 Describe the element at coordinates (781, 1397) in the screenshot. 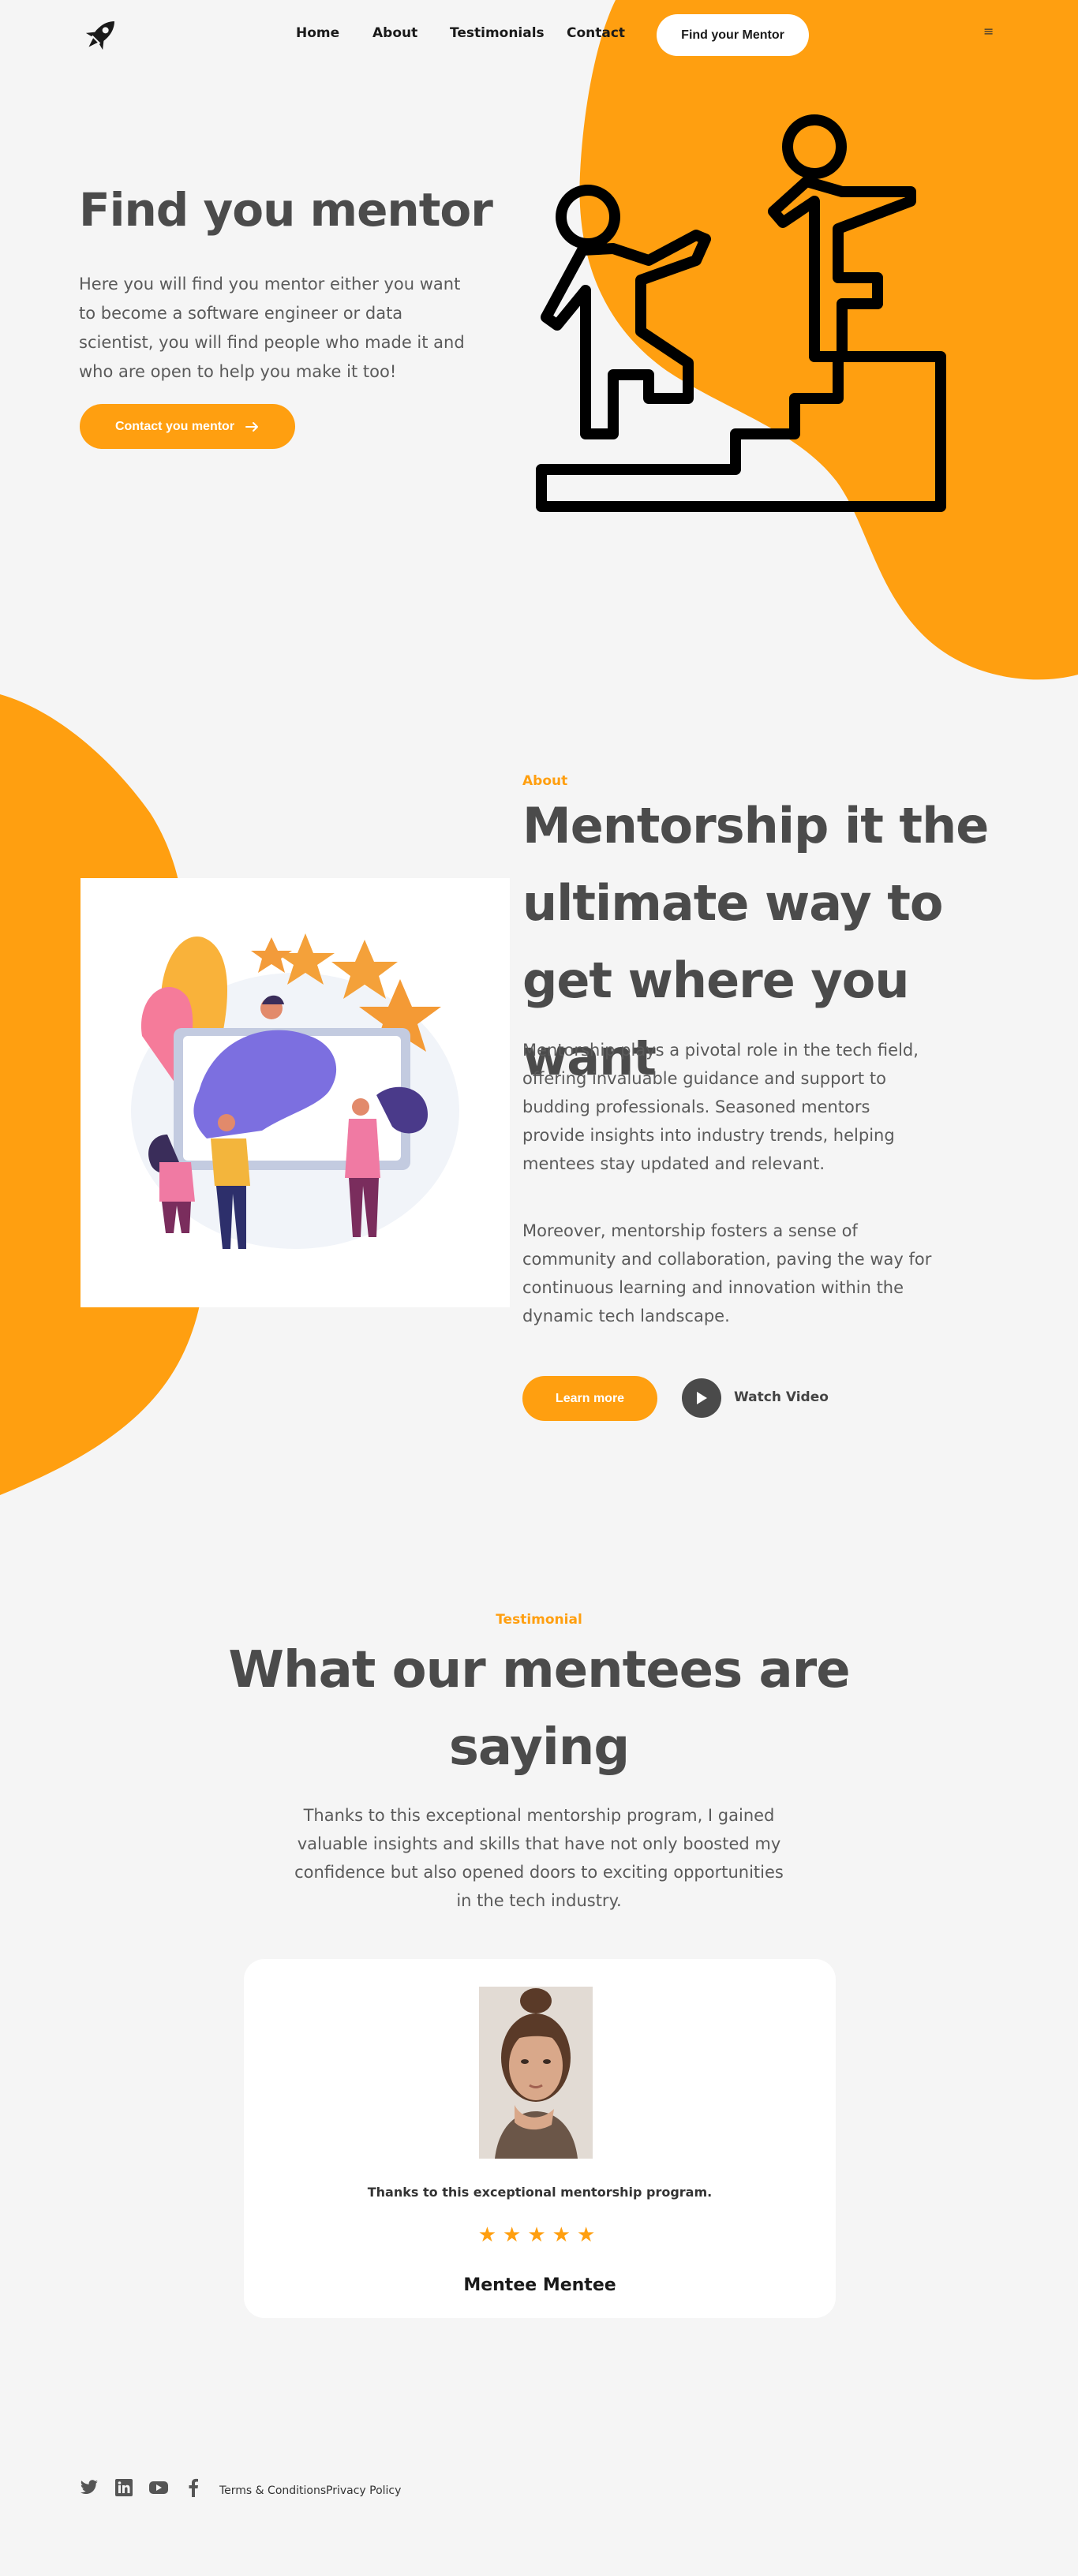

I see `watch-video-link: Watch Video` at that location.